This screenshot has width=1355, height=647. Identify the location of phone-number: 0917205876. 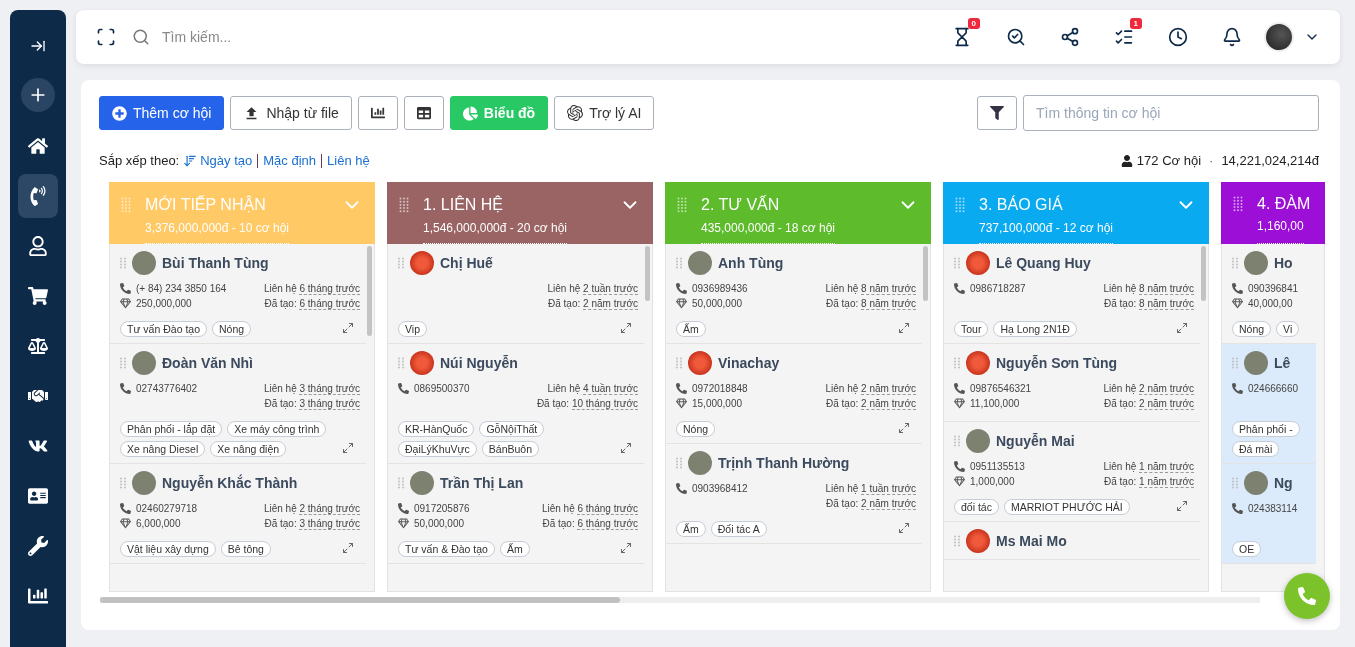
(442, 508).